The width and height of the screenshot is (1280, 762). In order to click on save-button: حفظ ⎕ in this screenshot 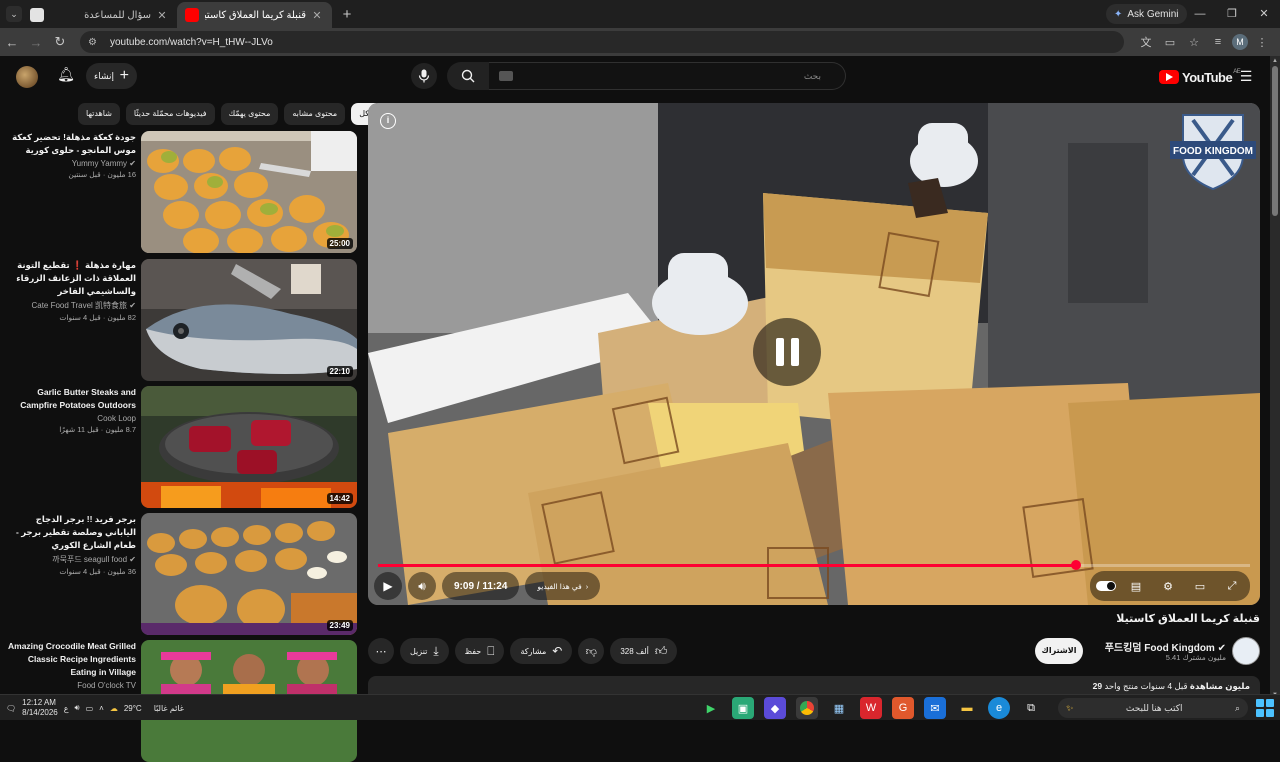, I will do `click(479, 651)`.